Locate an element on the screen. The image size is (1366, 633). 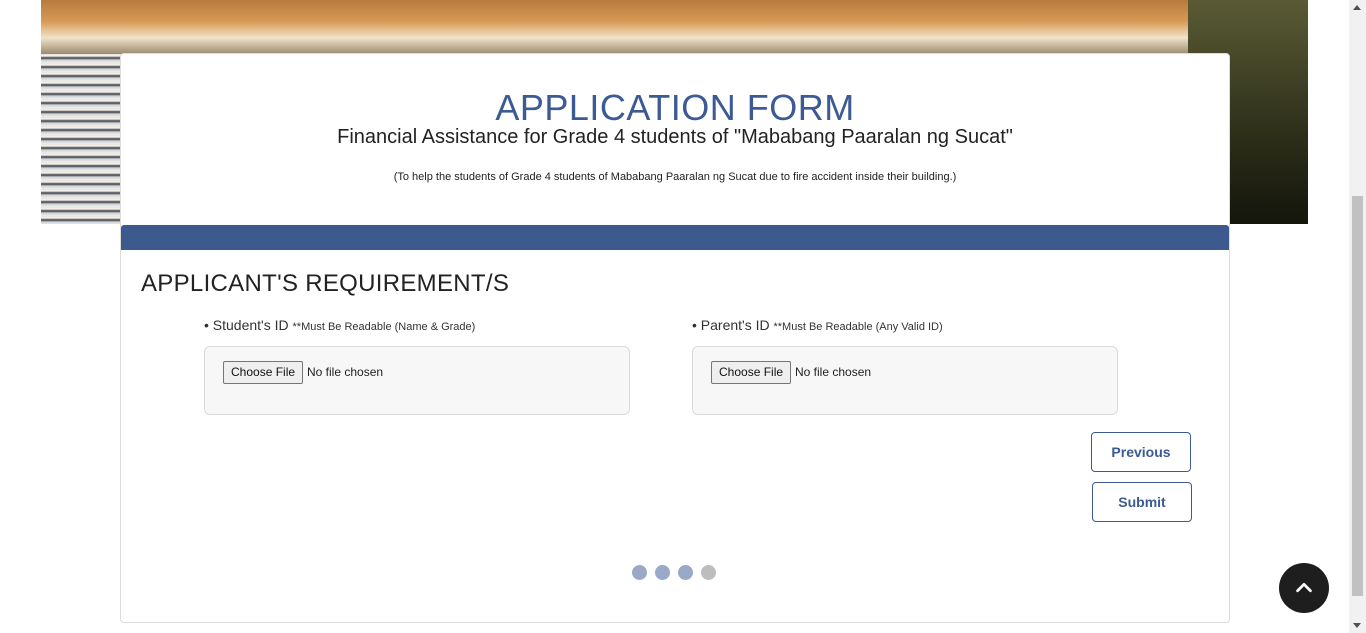
page-title: APPLICATION FORM is located at coordinates (675, 107).